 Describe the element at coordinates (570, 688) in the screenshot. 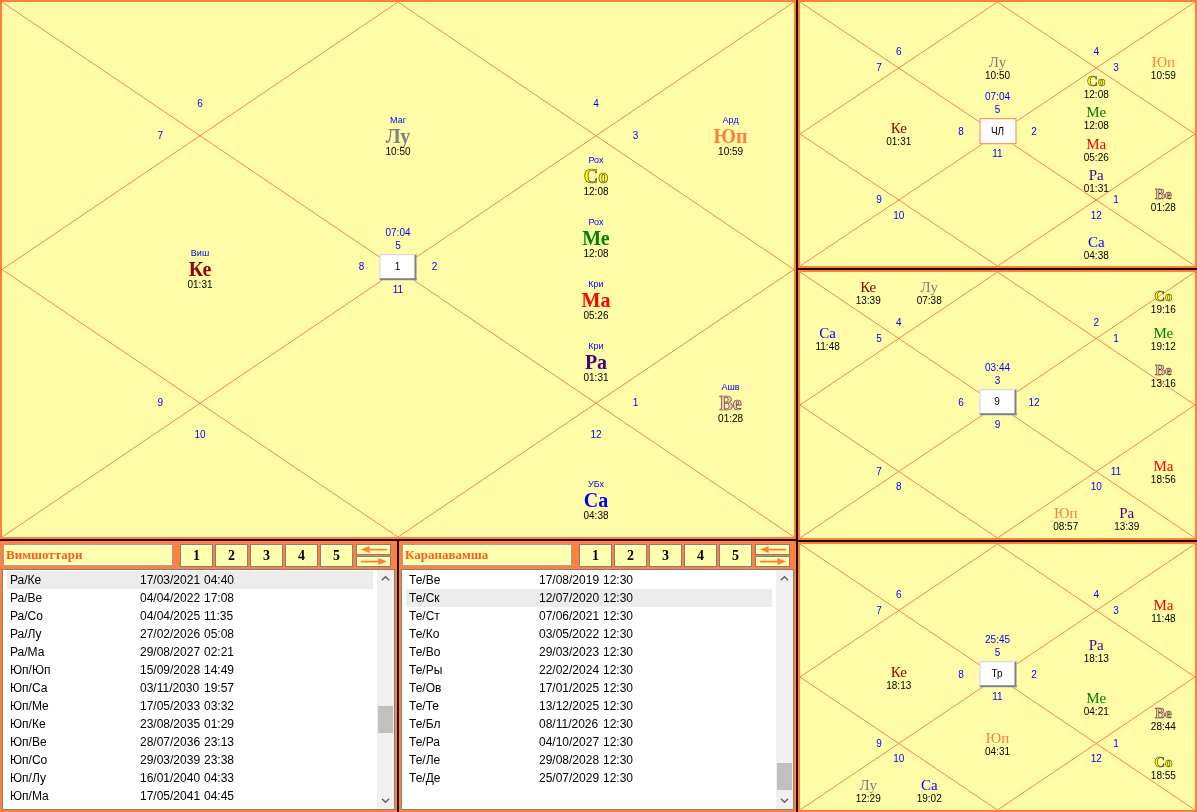

I see `date-cell-text: 17/01/2025` at that location.